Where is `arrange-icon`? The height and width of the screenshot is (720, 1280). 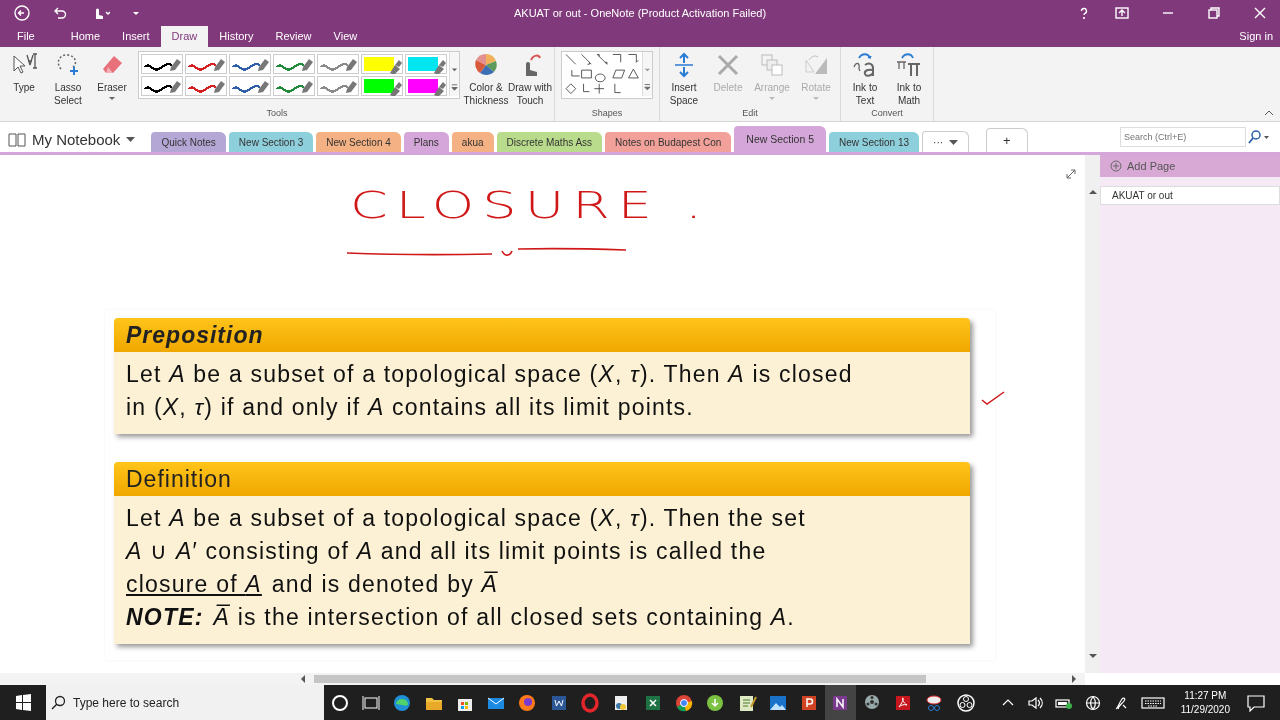
arrange-icon is located at coordinates (772, 65).